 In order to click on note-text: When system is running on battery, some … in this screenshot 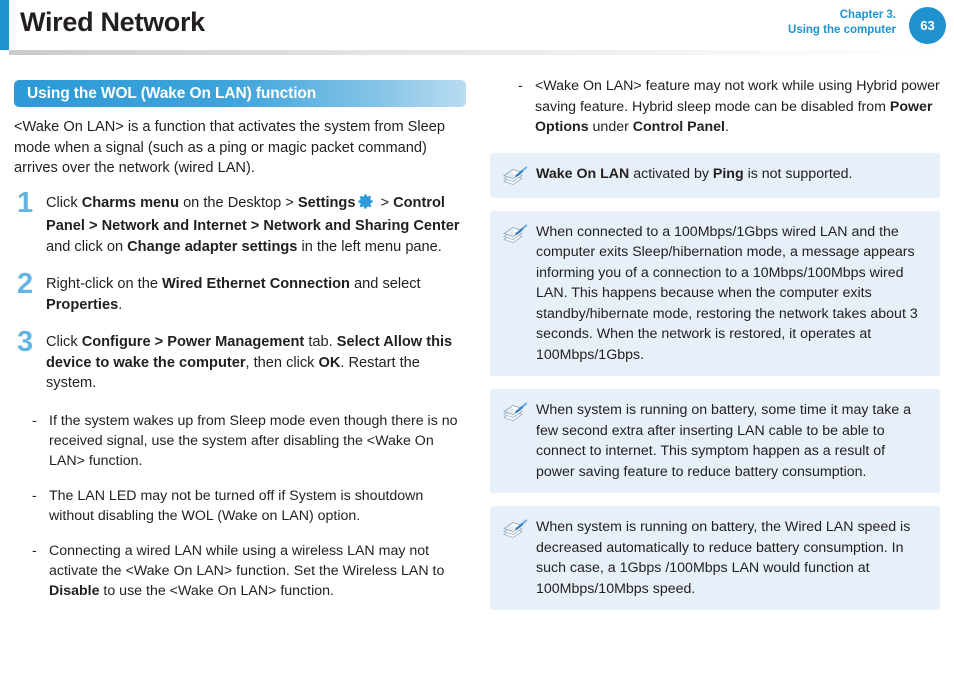, I will do `click(731, 441)`.